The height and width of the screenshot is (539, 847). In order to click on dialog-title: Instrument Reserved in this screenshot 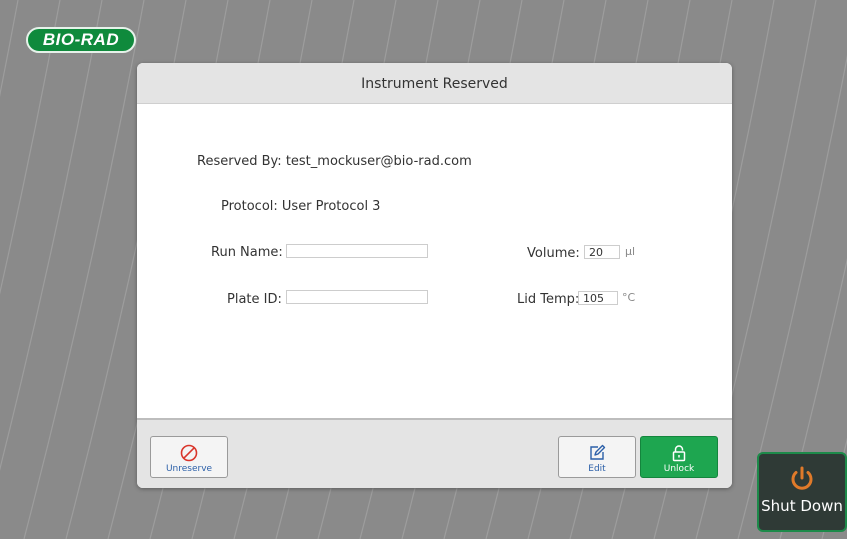, I will do `click(434, 83)`.